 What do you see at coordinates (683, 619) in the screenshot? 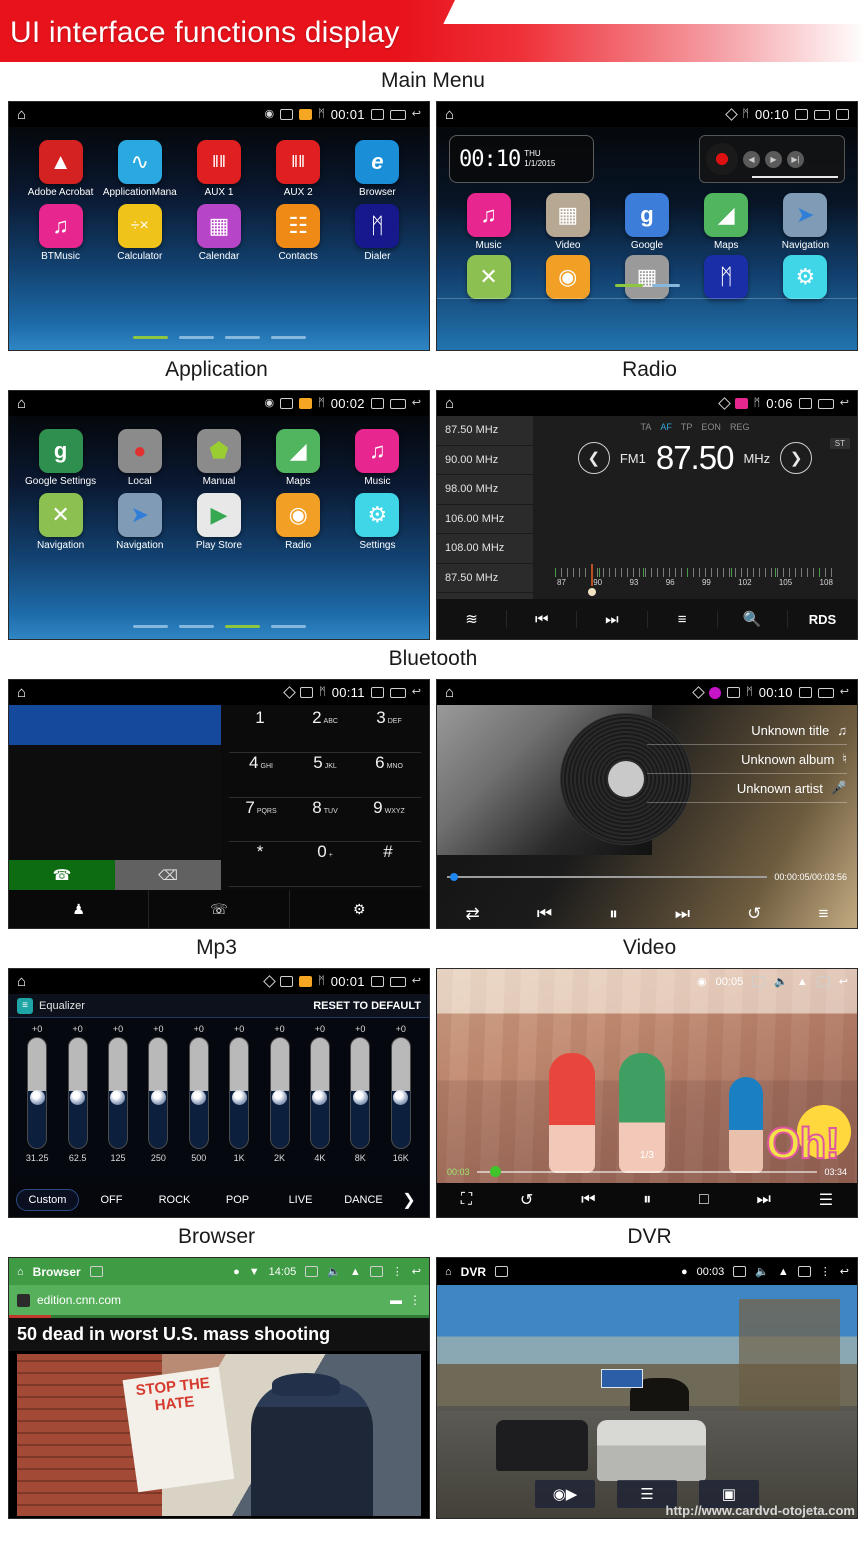
I see `radio-equalizer-button: ≡` at bounding box center [683, 619].